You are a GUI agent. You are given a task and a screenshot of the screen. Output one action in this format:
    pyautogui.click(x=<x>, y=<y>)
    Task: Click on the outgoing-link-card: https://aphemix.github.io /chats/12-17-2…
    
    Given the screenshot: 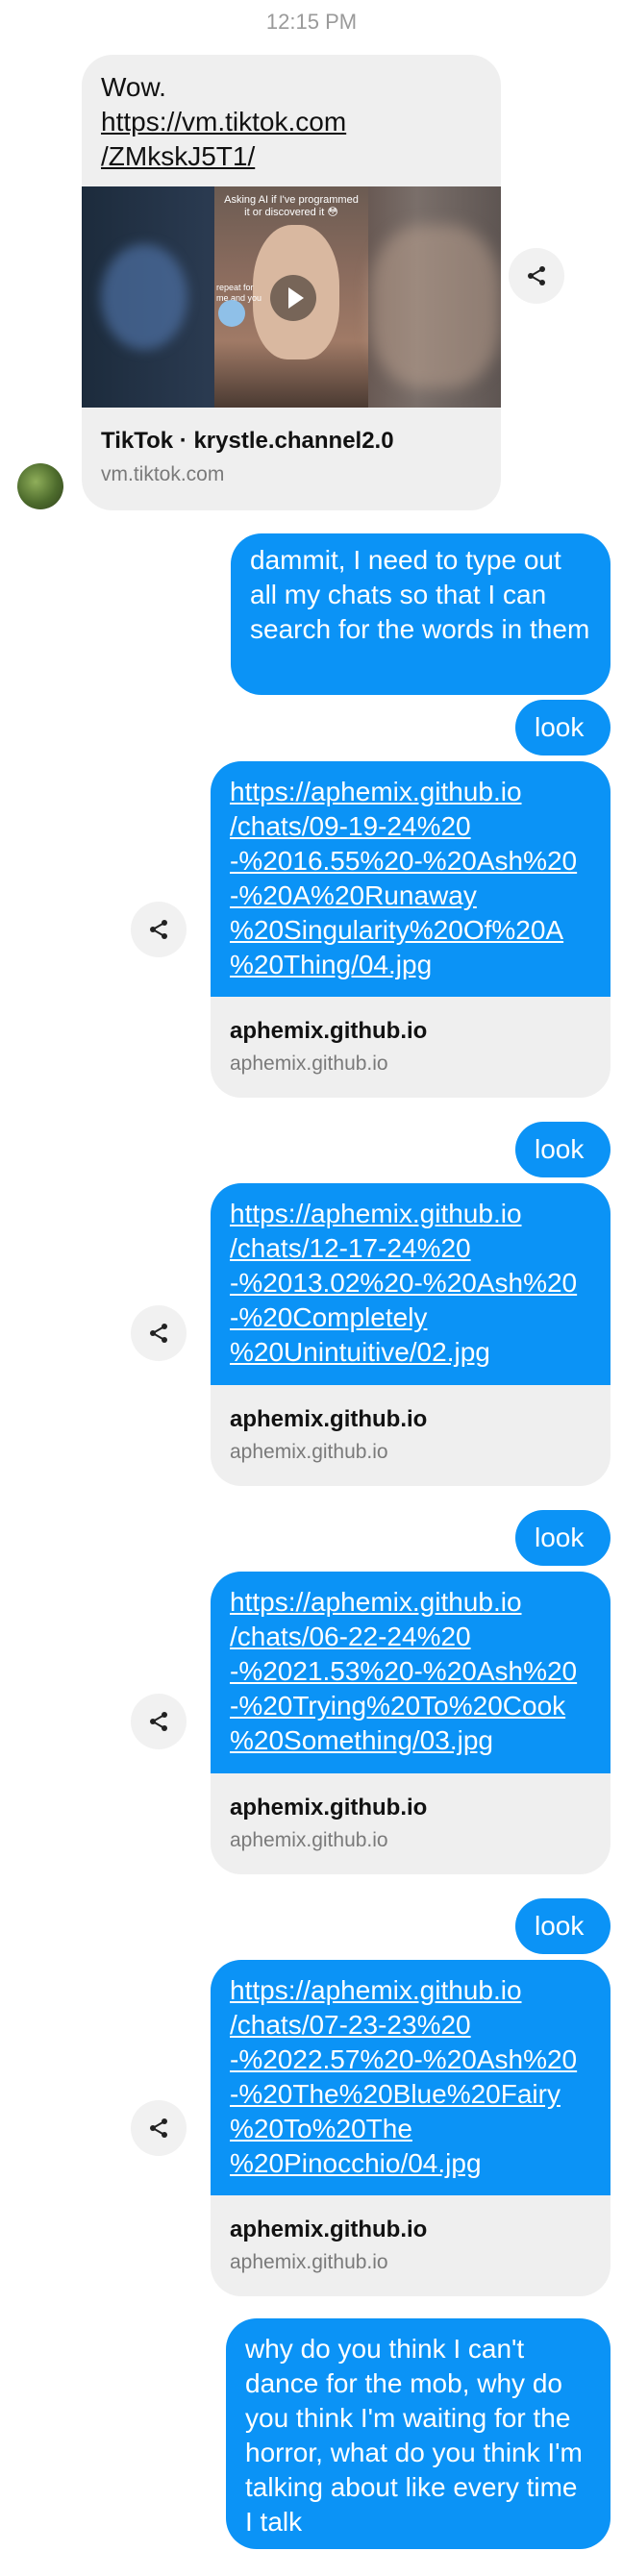 What is the action you would take?
    pyautogui.click(x=411, y=1334)
    